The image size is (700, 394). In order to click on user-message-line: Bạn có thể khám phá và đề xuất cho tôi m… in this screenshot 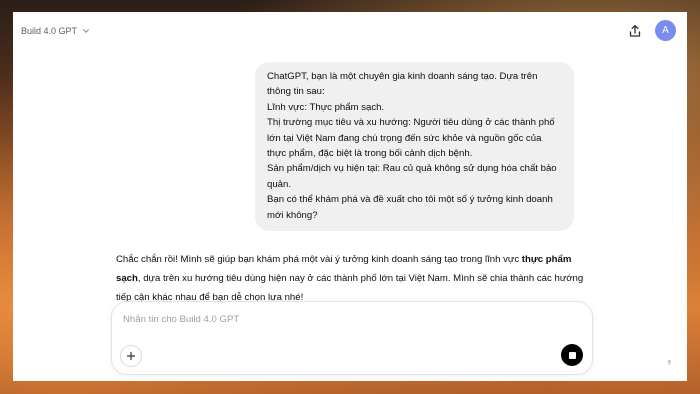, I will do `click(410, 207)`.